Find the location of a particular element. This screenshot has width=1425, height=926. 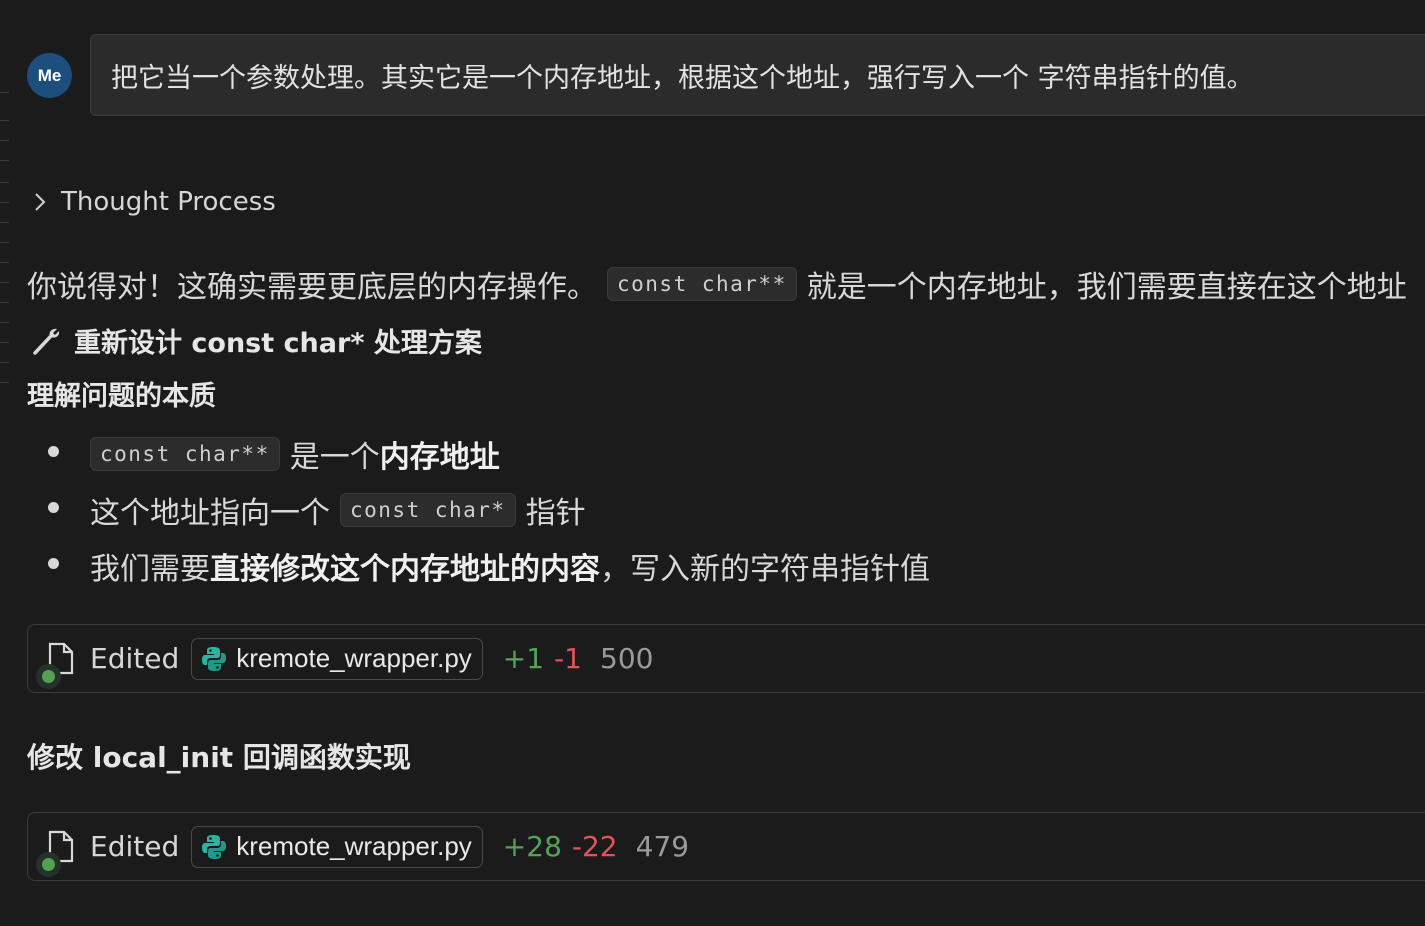

list-item: const char** 是一个 内存地址 is located at coordinates (295, 454).